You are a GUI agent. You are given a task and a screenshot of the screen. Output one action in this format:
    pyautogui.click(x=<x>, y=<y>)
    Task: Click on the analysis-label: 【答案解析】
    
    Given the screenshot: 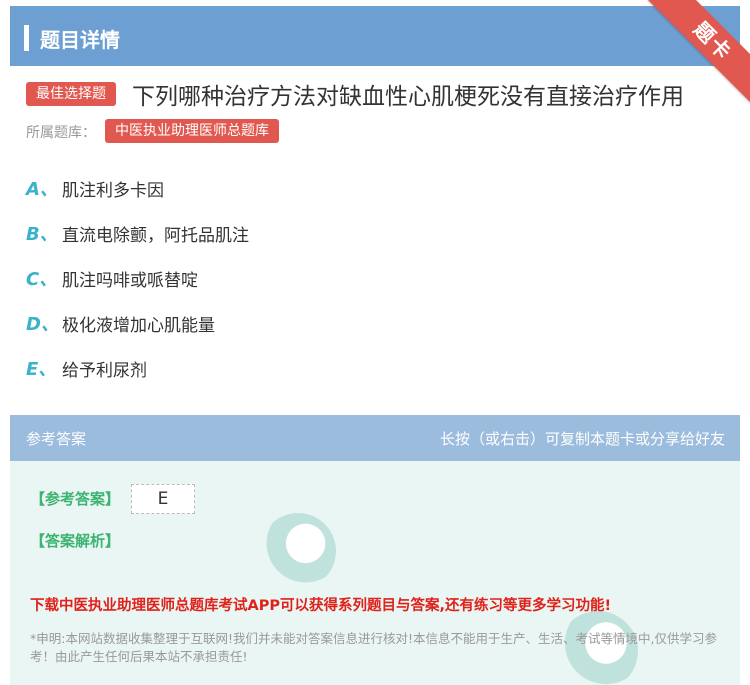 What is the action you would take?
    pyautogui.click(x=75, y=541)
    